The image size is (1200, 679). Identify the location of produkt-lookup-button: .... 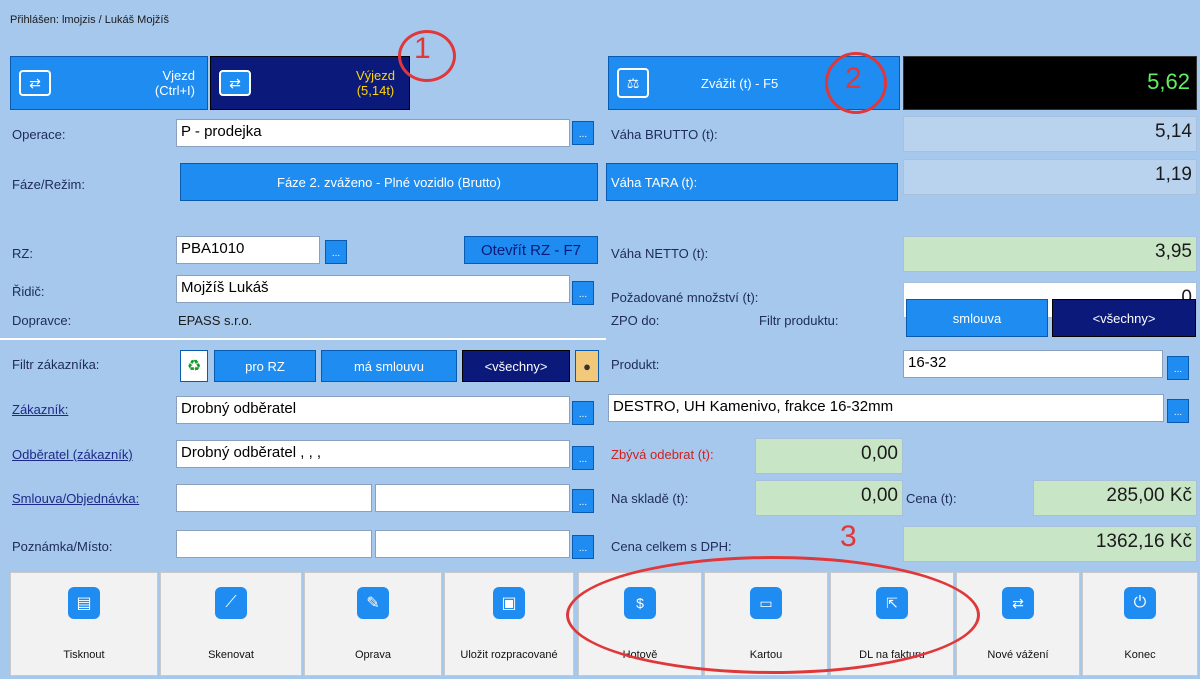
(1178, 368).